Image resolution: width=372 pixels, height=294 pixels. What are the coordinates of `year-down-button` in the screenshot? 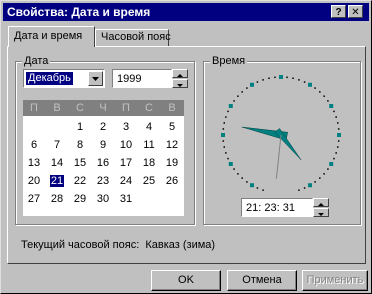 It's located at (180, 83).